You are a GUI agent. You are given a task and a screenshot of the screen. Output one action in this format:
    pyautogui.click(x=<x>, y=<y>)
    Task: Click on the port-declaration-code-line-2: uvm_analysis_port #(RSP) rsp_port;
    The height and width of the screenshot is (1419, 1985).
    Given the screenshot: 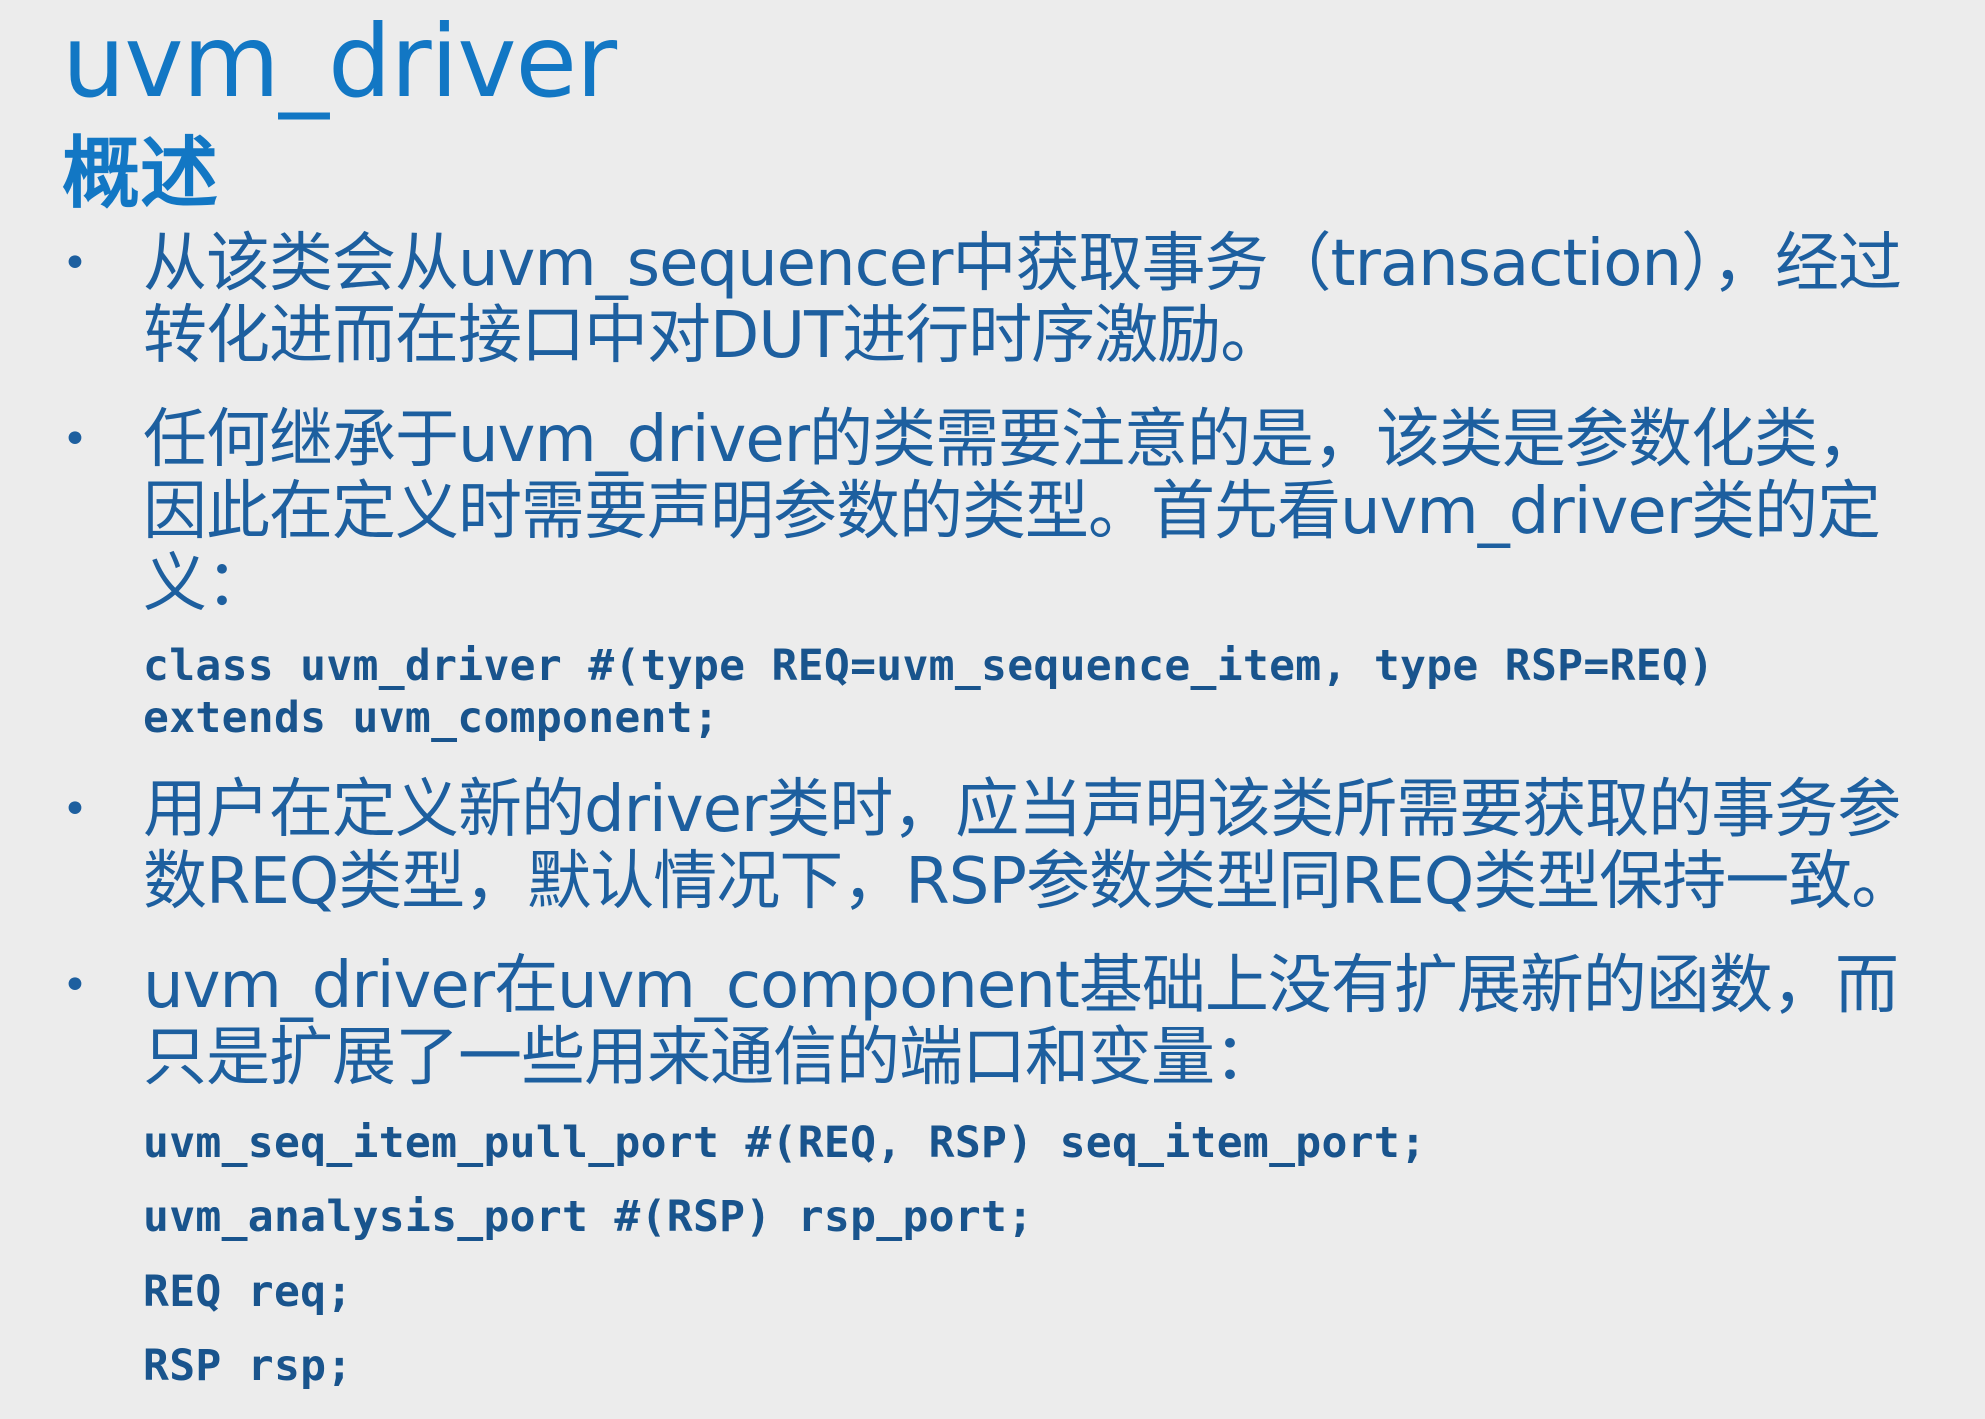 What is the action you would take?
    pyautogui.click(x=588, y=1217)
    